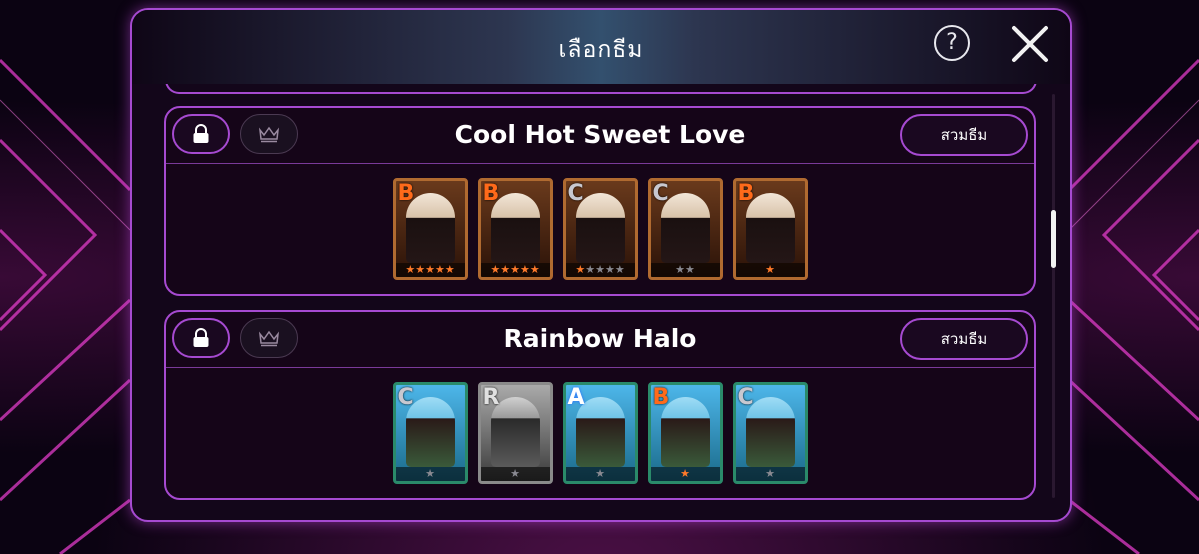 Image resolution: width=1199 pixels, height=554 pixels. What do you see at coordinates (601, 50) in the screenshot?
I see `dialog-title: เลือกธีม` at bounding box center [601, 50].